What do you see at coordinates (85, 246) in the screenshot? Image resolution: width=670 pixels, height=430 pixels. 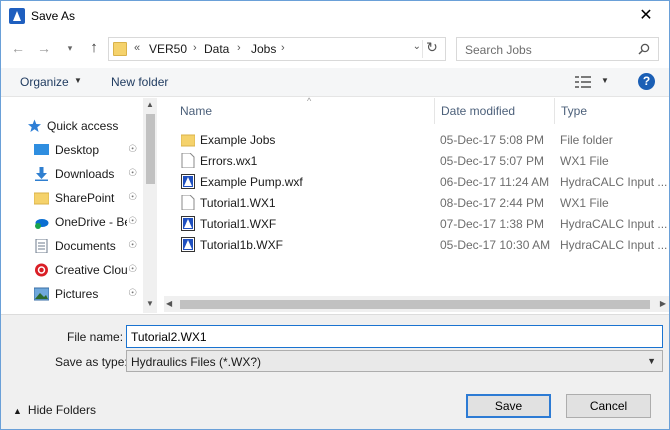 I see `nav-item-label: Documents` at bounding box center [85, 246].